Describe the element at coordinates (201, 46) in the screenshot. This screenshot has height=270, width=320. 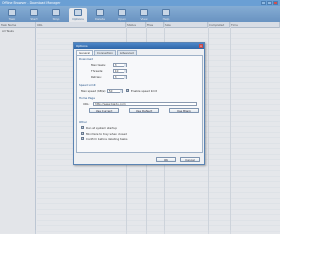
I see `dialog-close-icon: ×` at that location.